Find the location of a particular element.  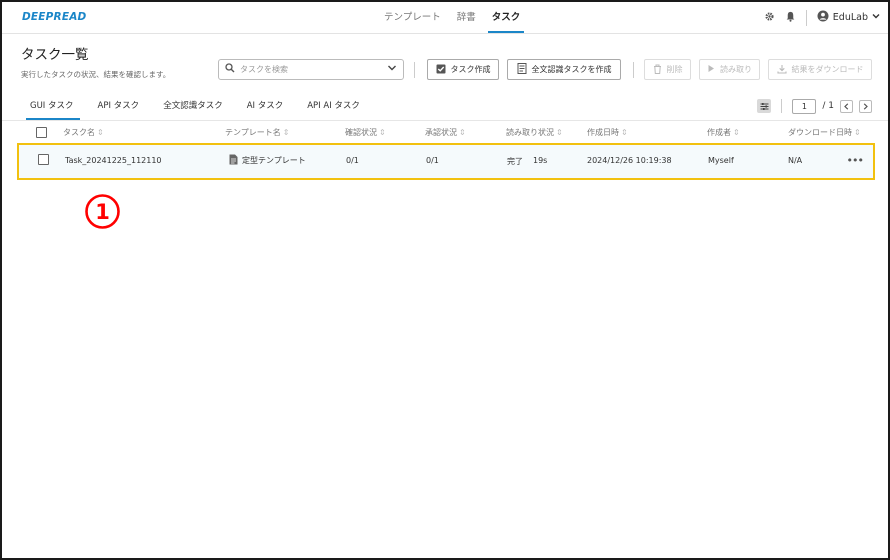

column-header-template-name: テンプレート名 ⇕ is located at coordinates (257, 132).